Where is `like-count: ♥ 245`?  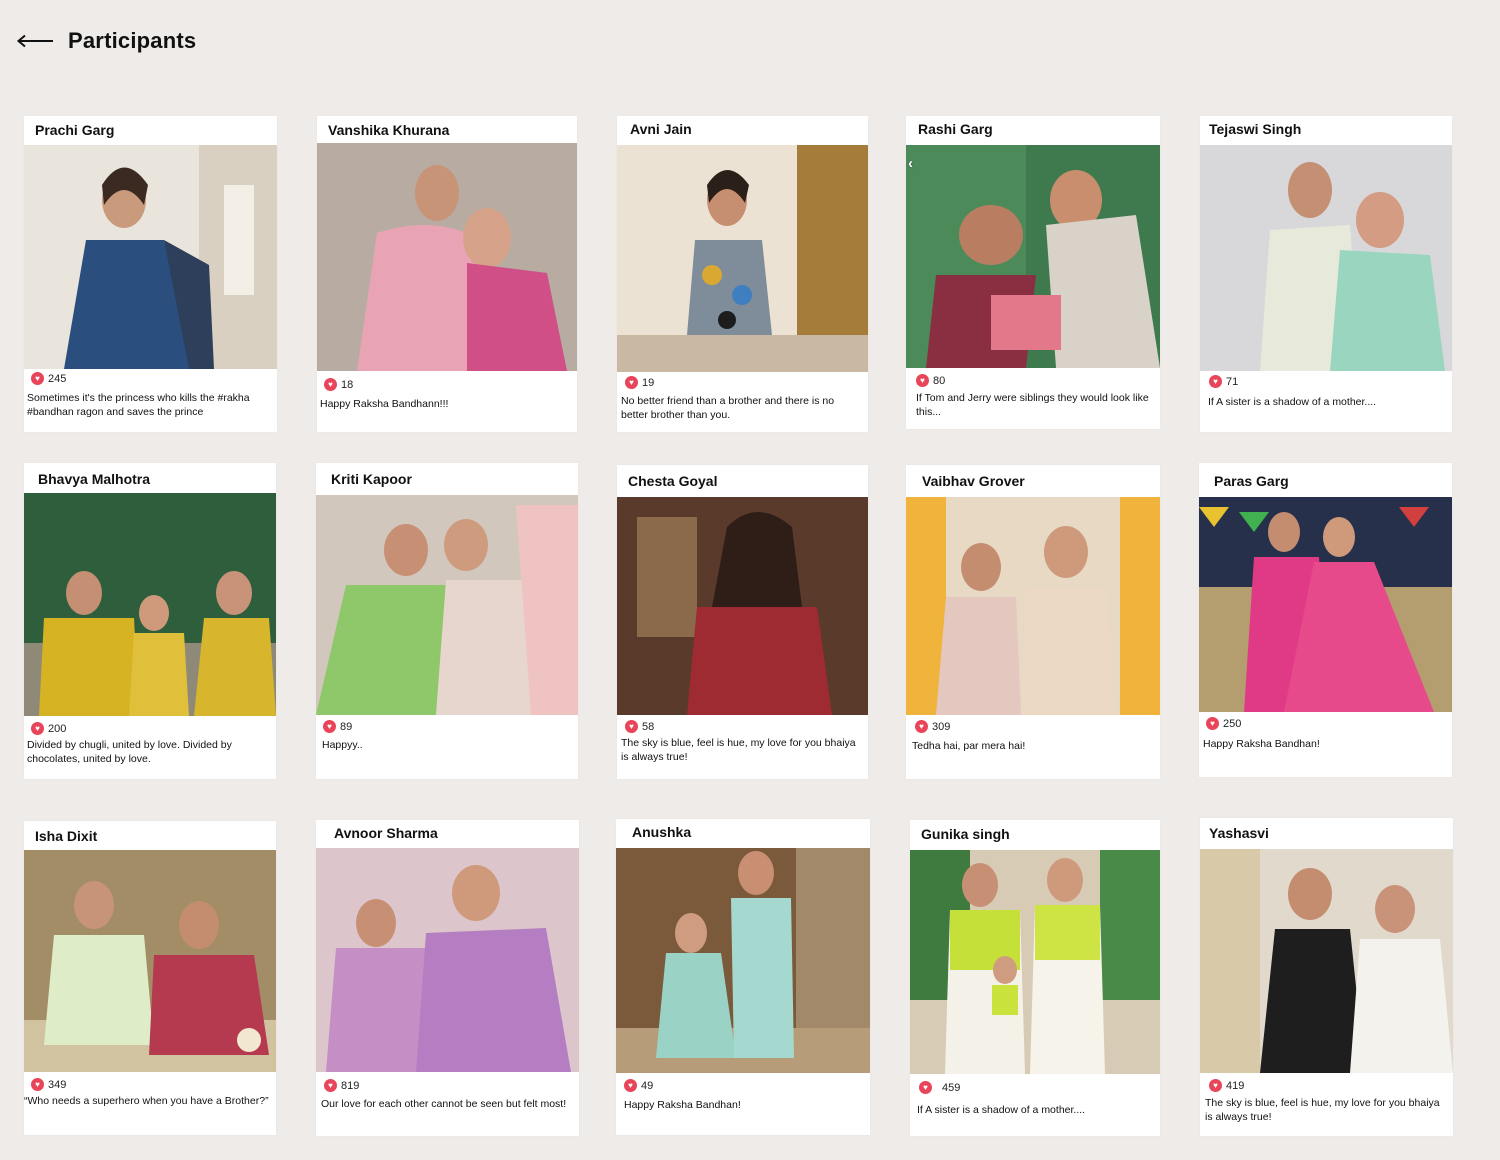 like-count: ♥ 245 is located at coordinates (48, 378).